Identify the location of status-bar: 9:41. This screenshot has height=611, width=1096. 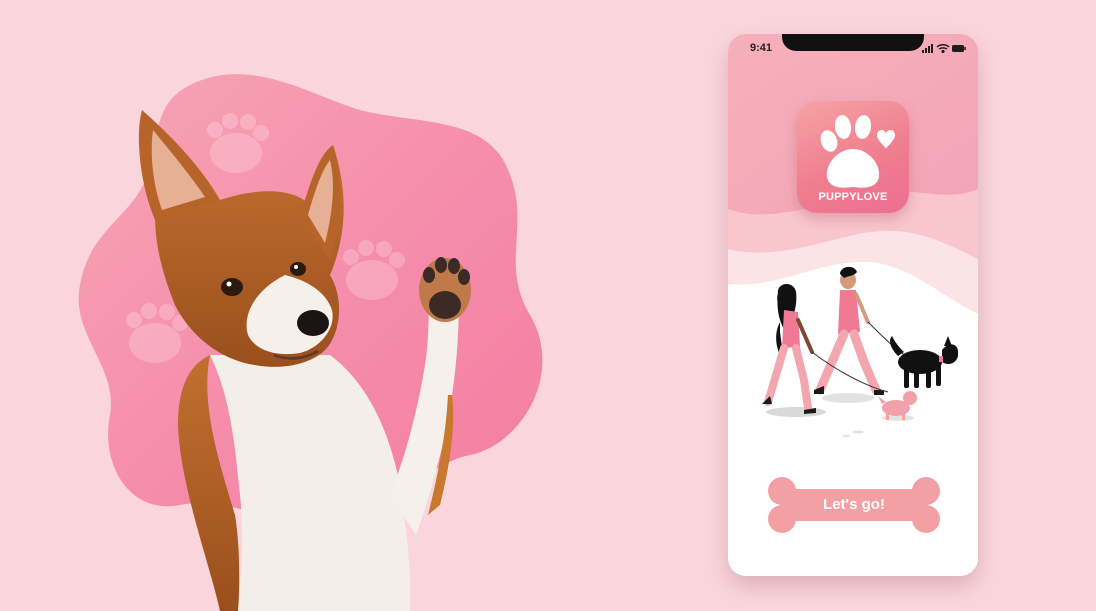
(853, 48).